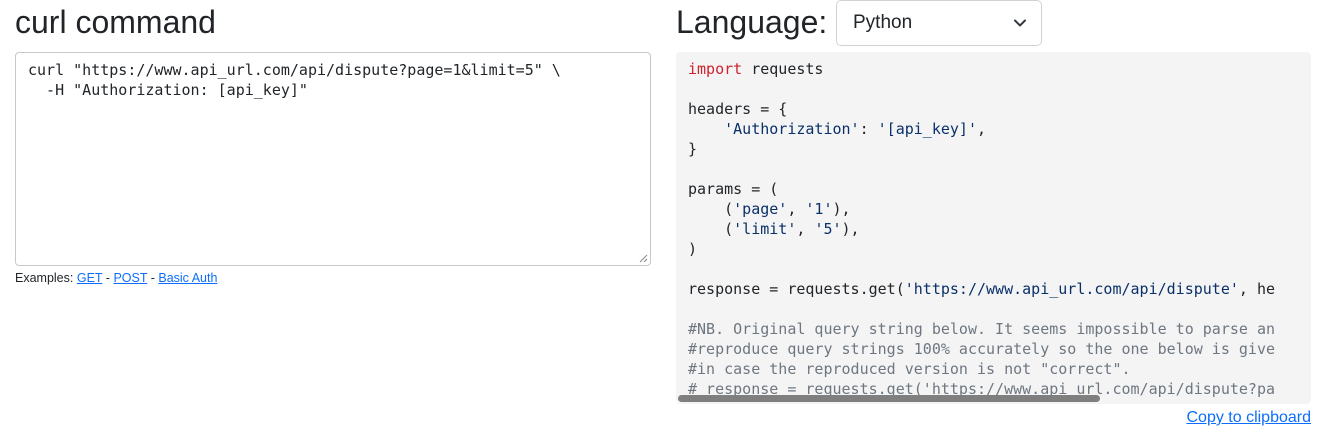 The width and height of the screenshot is (1329, 438). What do you see at coordinates (760, 209) in the screenshot?
I see `code-string: 'page'` at bounding box center [760, 209].